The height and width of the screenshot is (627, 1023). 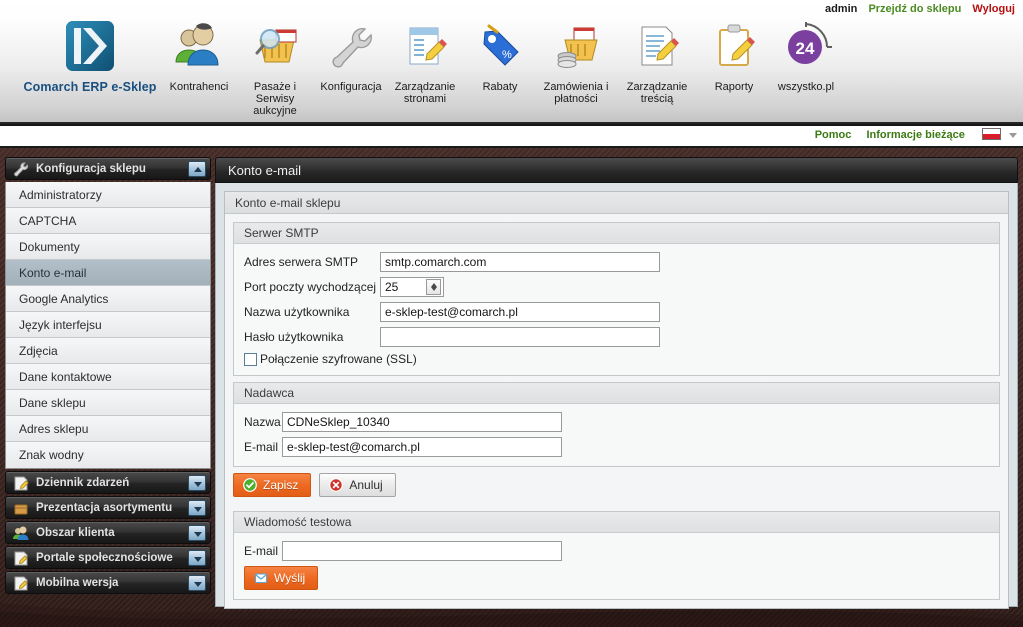 What do you see at coordinates (90, 87) in the screenshot?
I see `nav-item-label: Comarch ERP e-Sklep` at bounding box center [90, 87].